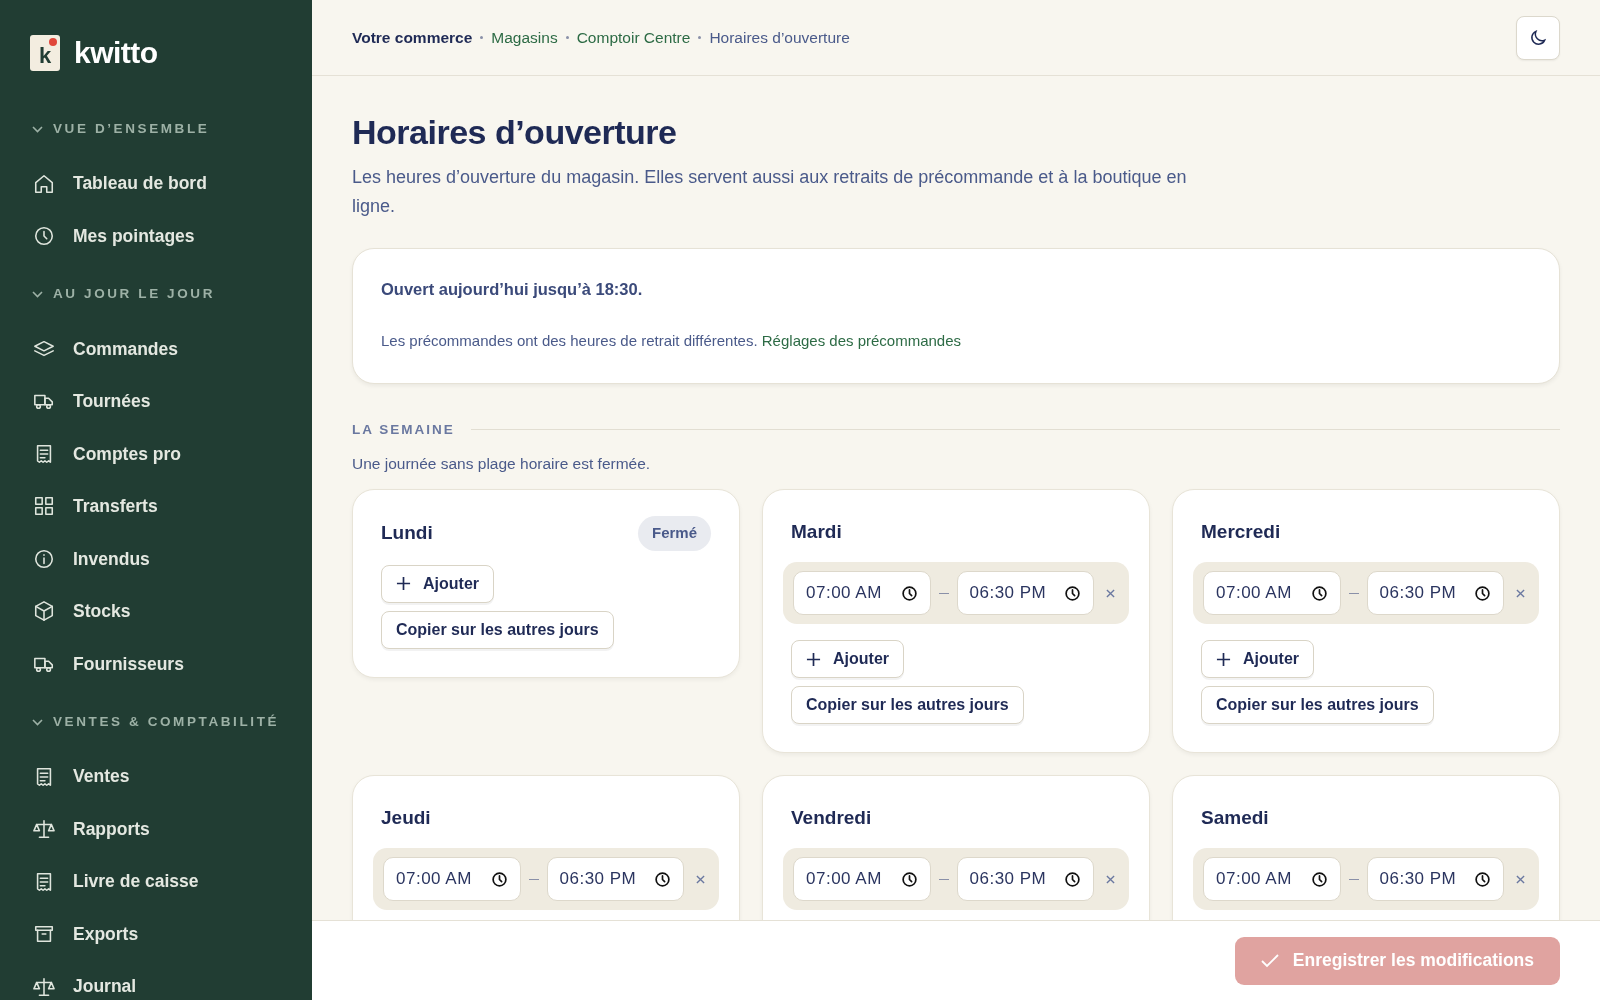  Describe the element at coordinates (44, 934) in the screenshot. I see `archive-icon` at that location.